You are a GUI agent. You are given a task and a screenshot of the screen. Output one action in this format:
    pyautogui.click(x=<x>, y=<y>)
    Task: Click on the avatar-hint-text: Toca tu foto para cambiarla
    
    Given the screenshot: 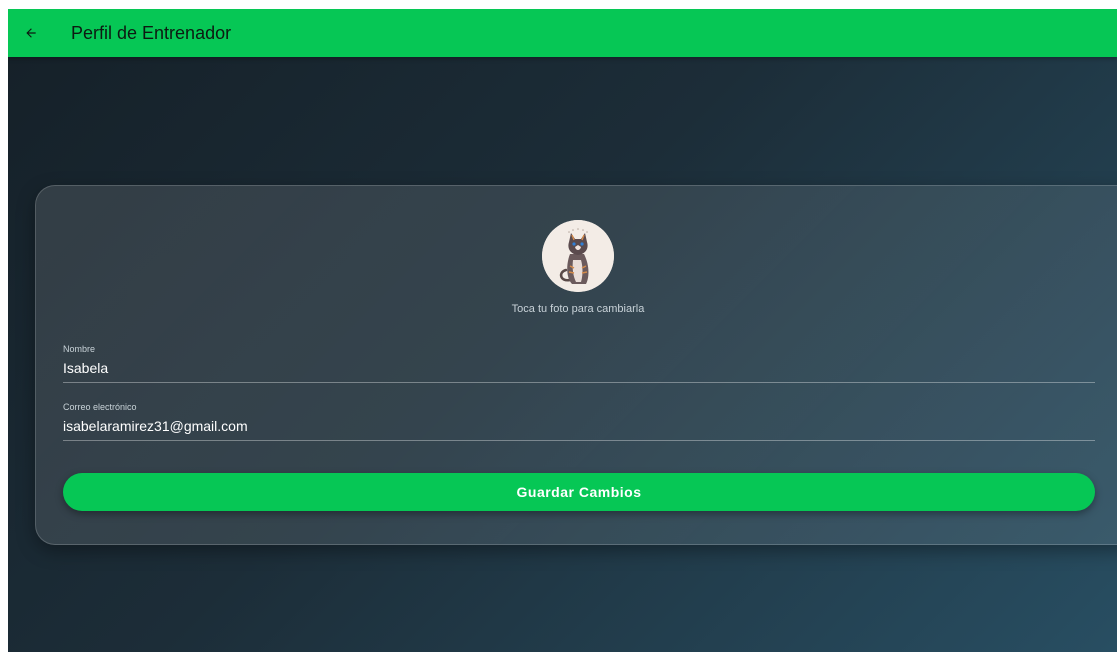 What is the action you would take?
    pyautogui.click(x=578, y=309)
    